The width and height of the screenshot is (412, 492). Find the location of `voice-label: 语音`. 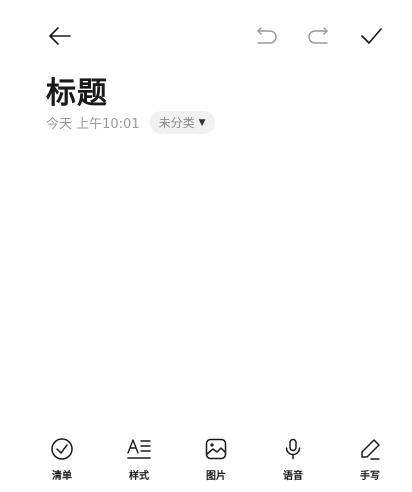

voice-label: 语音 is located at coordinates (293, 476).